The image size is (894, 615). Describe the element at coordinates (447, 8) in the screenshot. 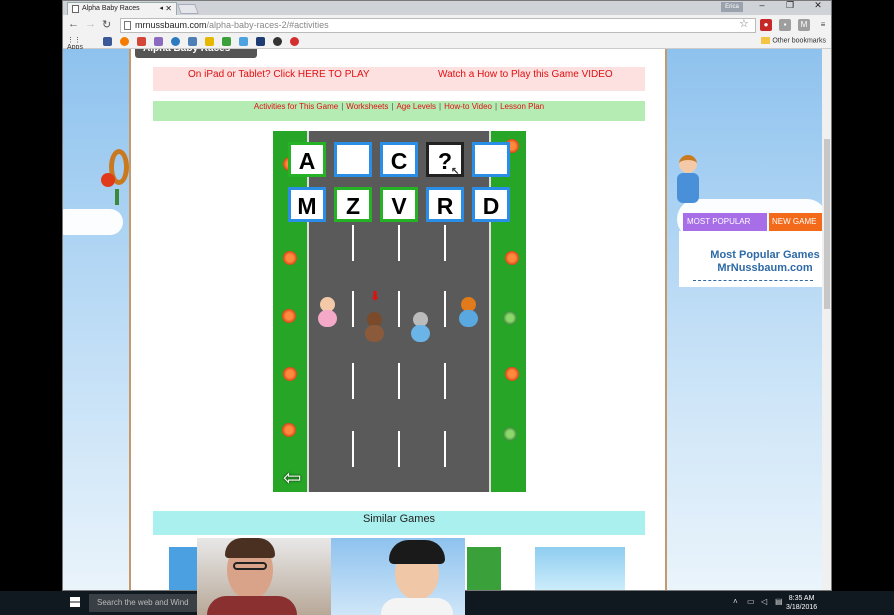

I see `tab-strip: Alpha Baby Races ◂ ✕ Erica – ❐ ✕` at that location.